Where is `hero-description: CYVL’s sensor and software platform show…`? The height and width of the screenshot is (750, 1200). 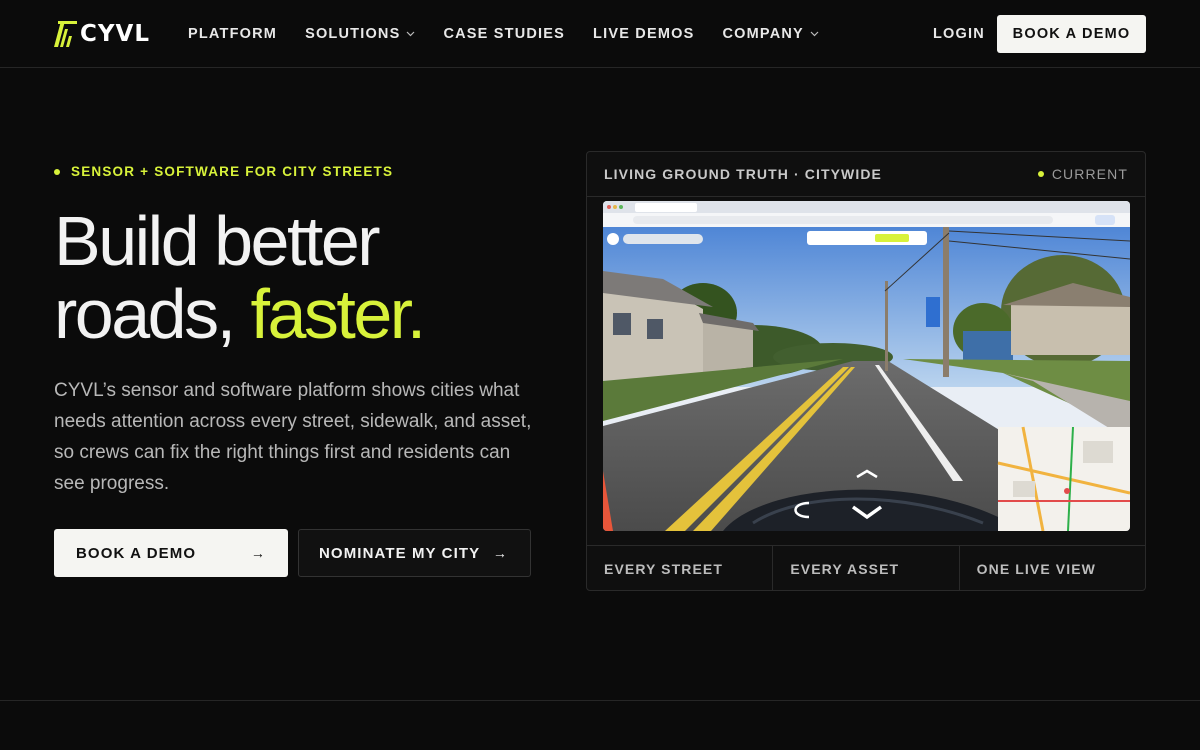
hero-description: CYVL’s sensor and software platform show… is located at coordinates (293, 437).